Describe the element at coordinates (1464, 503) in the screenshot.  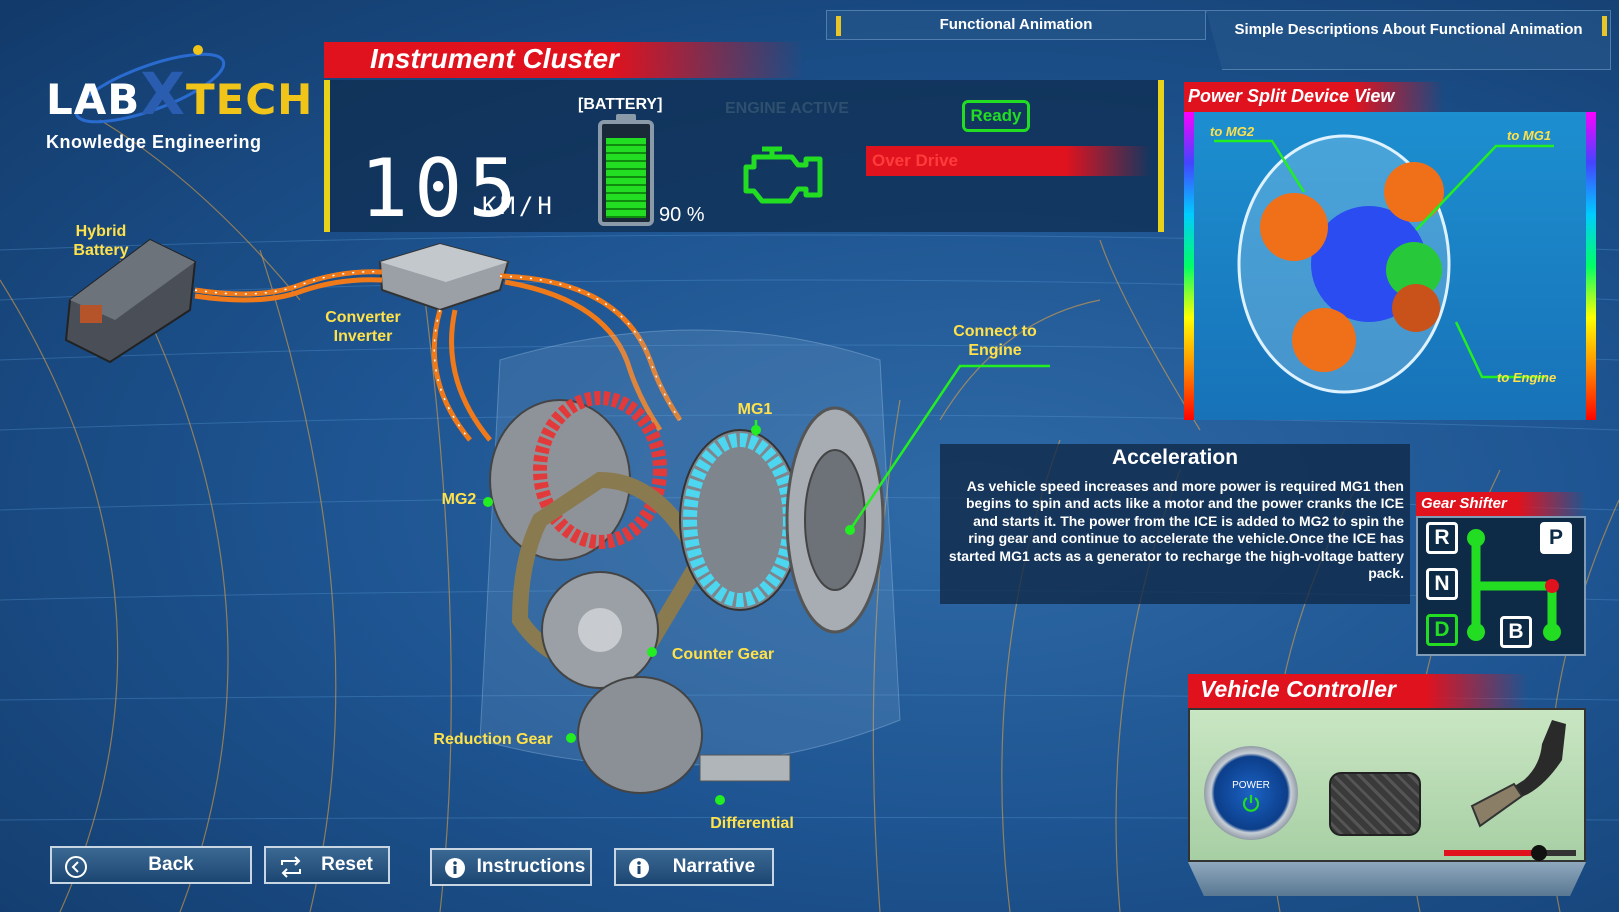
I see `gear-shifter-title: Gear Shifter` at that location.